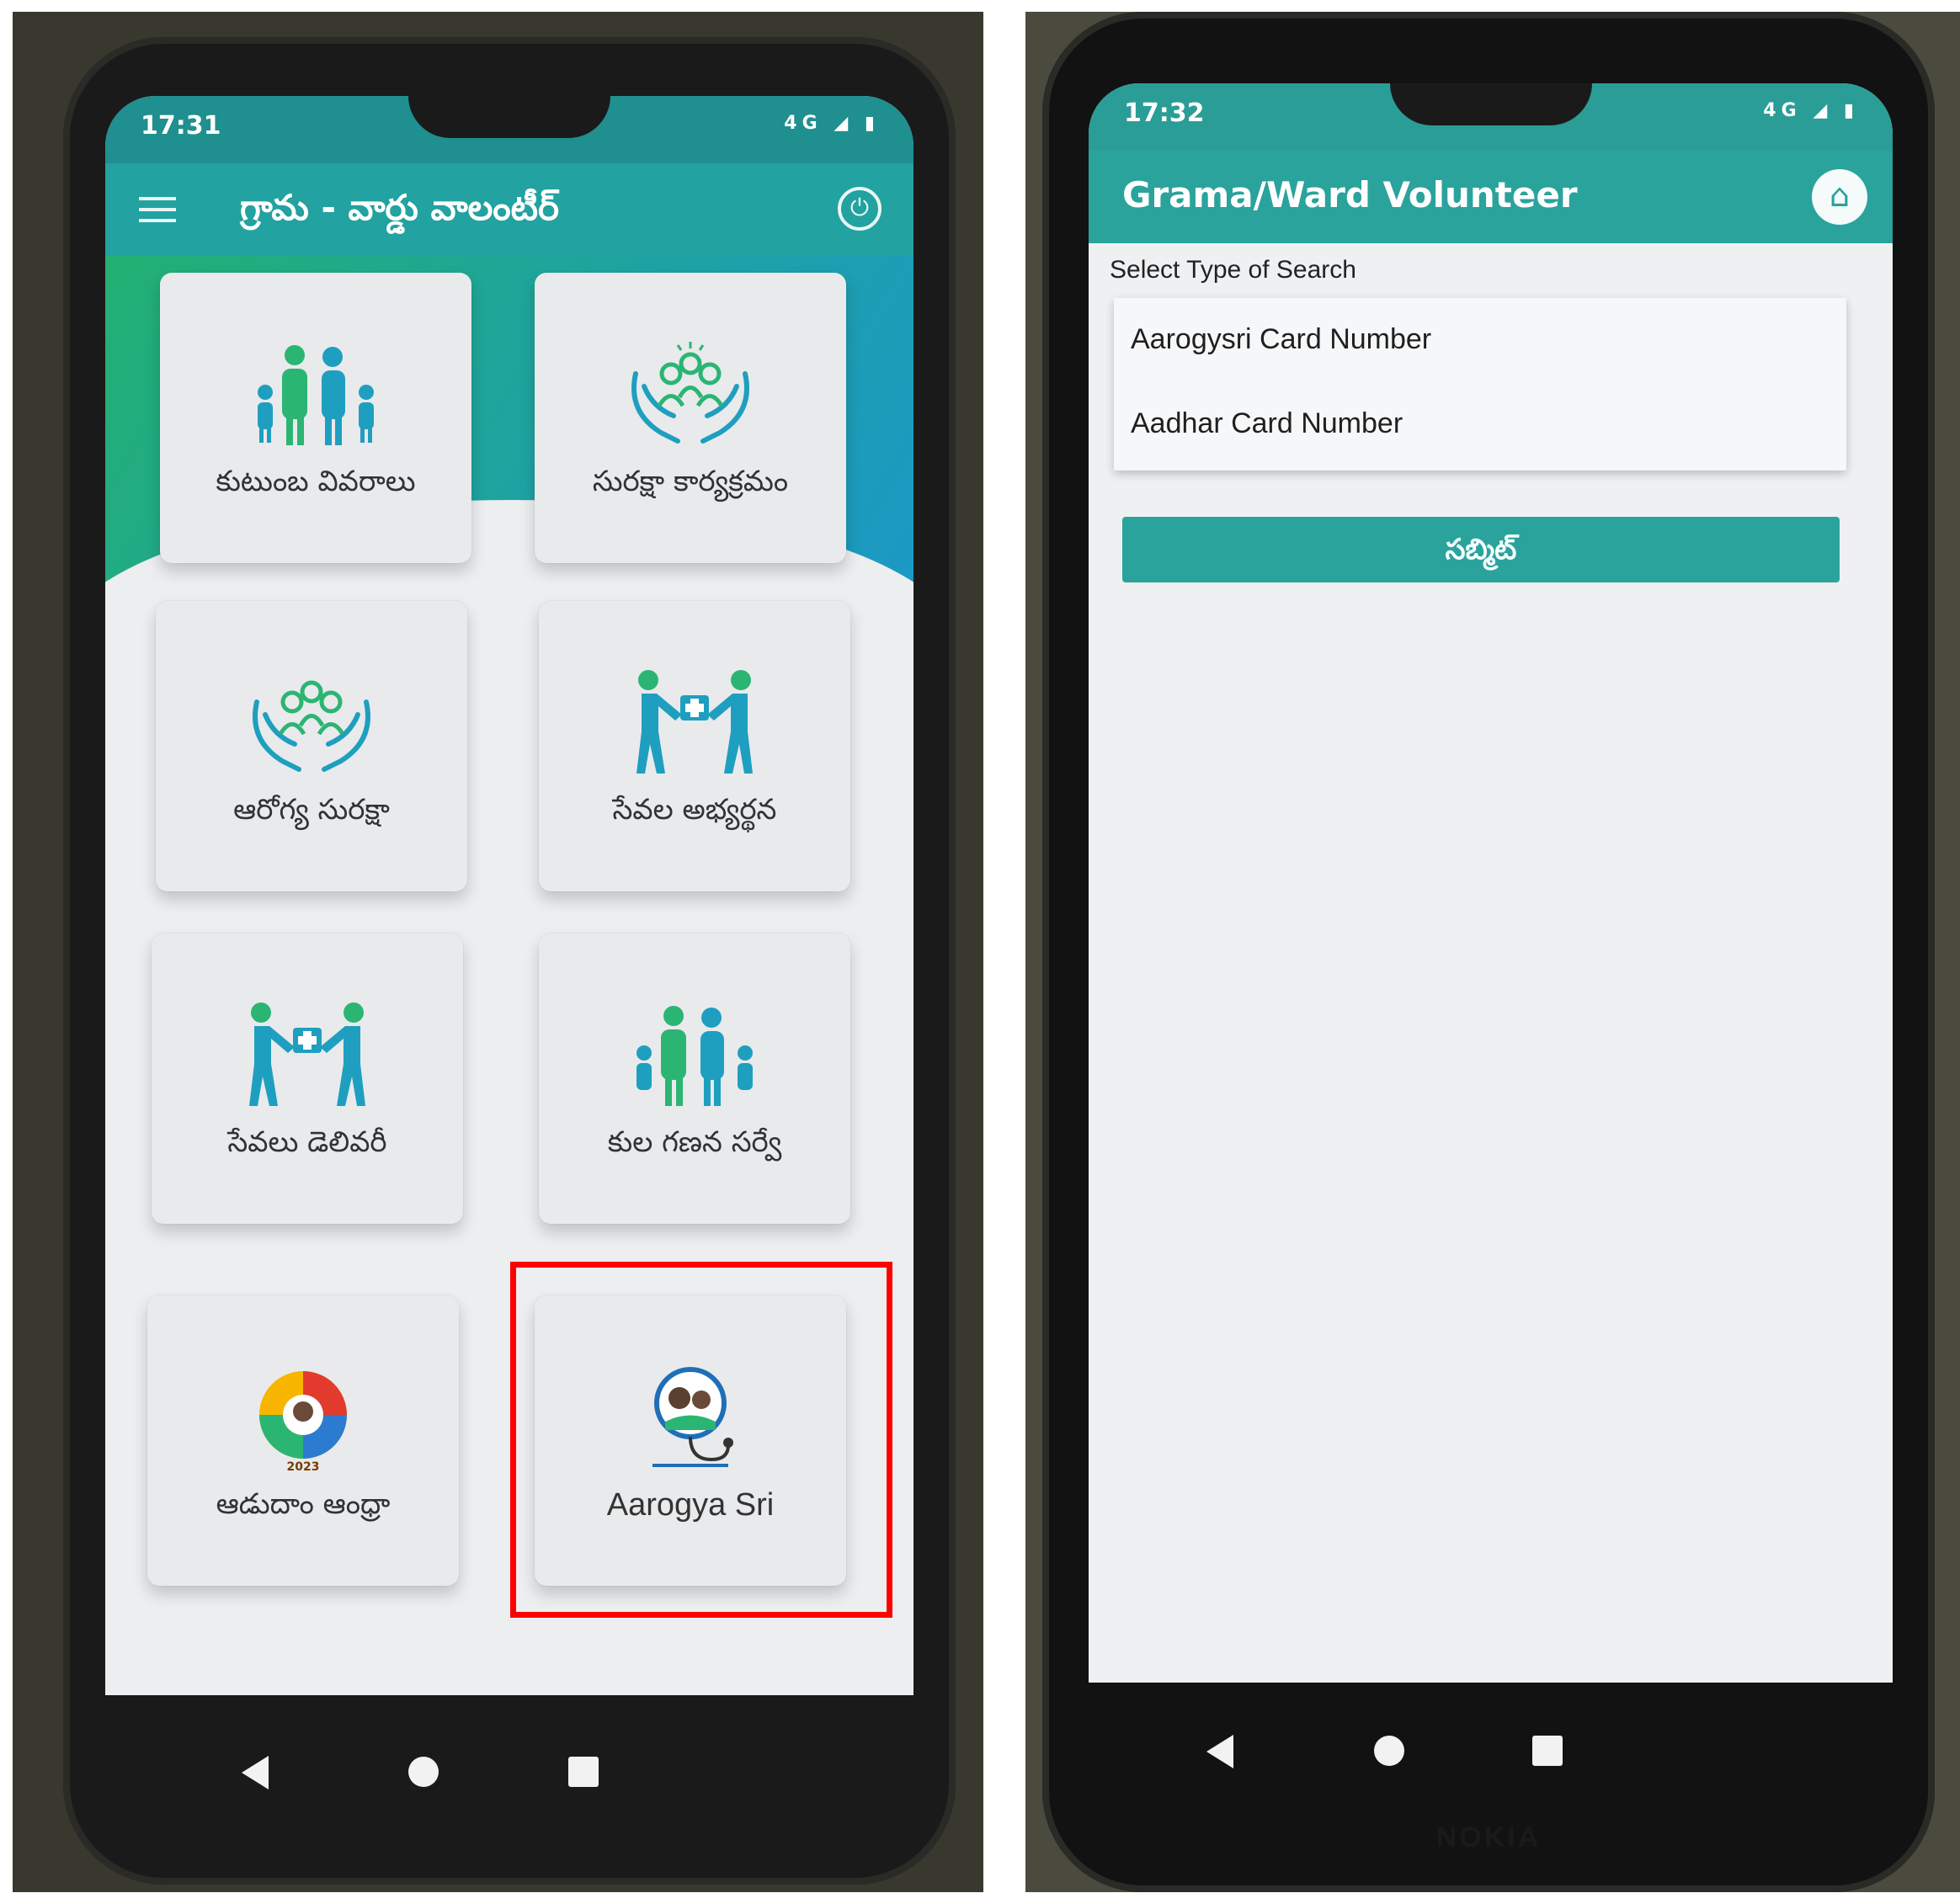 The height and width of the screenshot is (1893, 1960). I want to click on app-title: Grama/Ward Volunteer, so click(1350, 194).